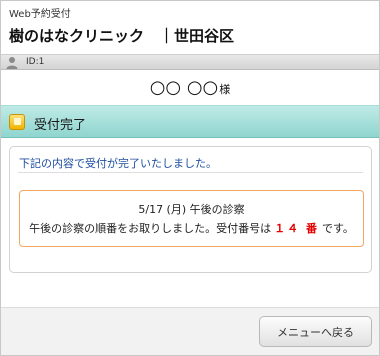 The height and width of the screenshot is (356, 380). I want to click on package-icon, so click(17, 122).